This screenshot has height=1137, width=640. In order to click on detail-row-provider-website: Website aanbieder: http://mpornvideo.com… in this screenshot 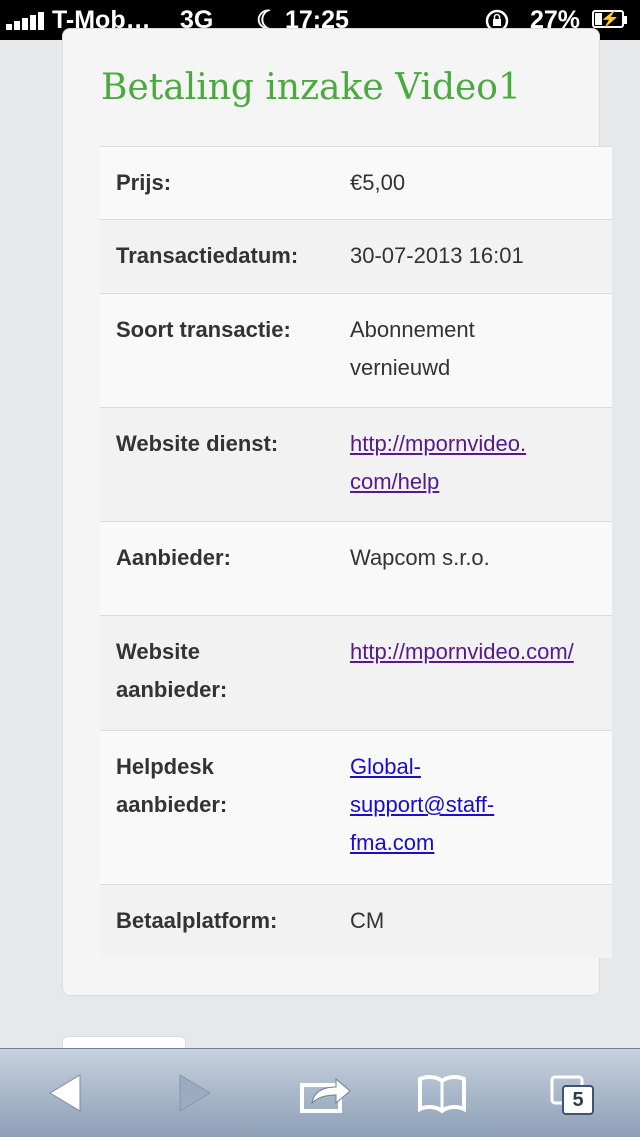, I will do `click(356, 672)`.